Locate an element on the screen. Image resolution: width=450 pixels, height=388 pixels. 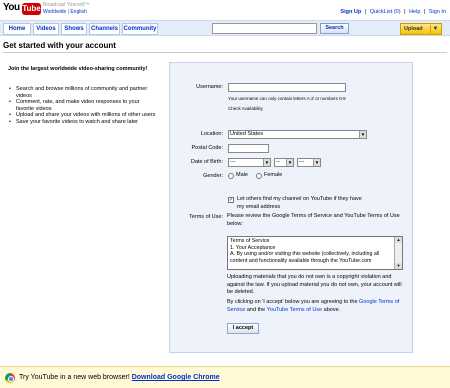
upload-label: Upload is located at coordinates (413, 29).